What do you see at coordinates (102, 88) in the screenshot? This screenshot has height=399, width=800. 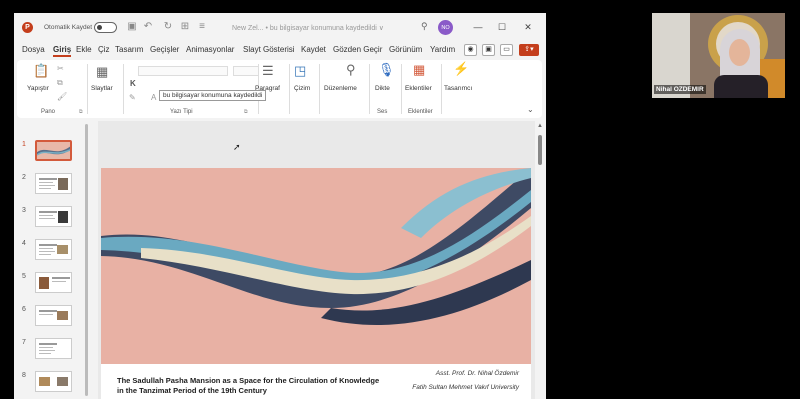 I see `slides-label: Slaytlar` at bounding box center [102, 88].